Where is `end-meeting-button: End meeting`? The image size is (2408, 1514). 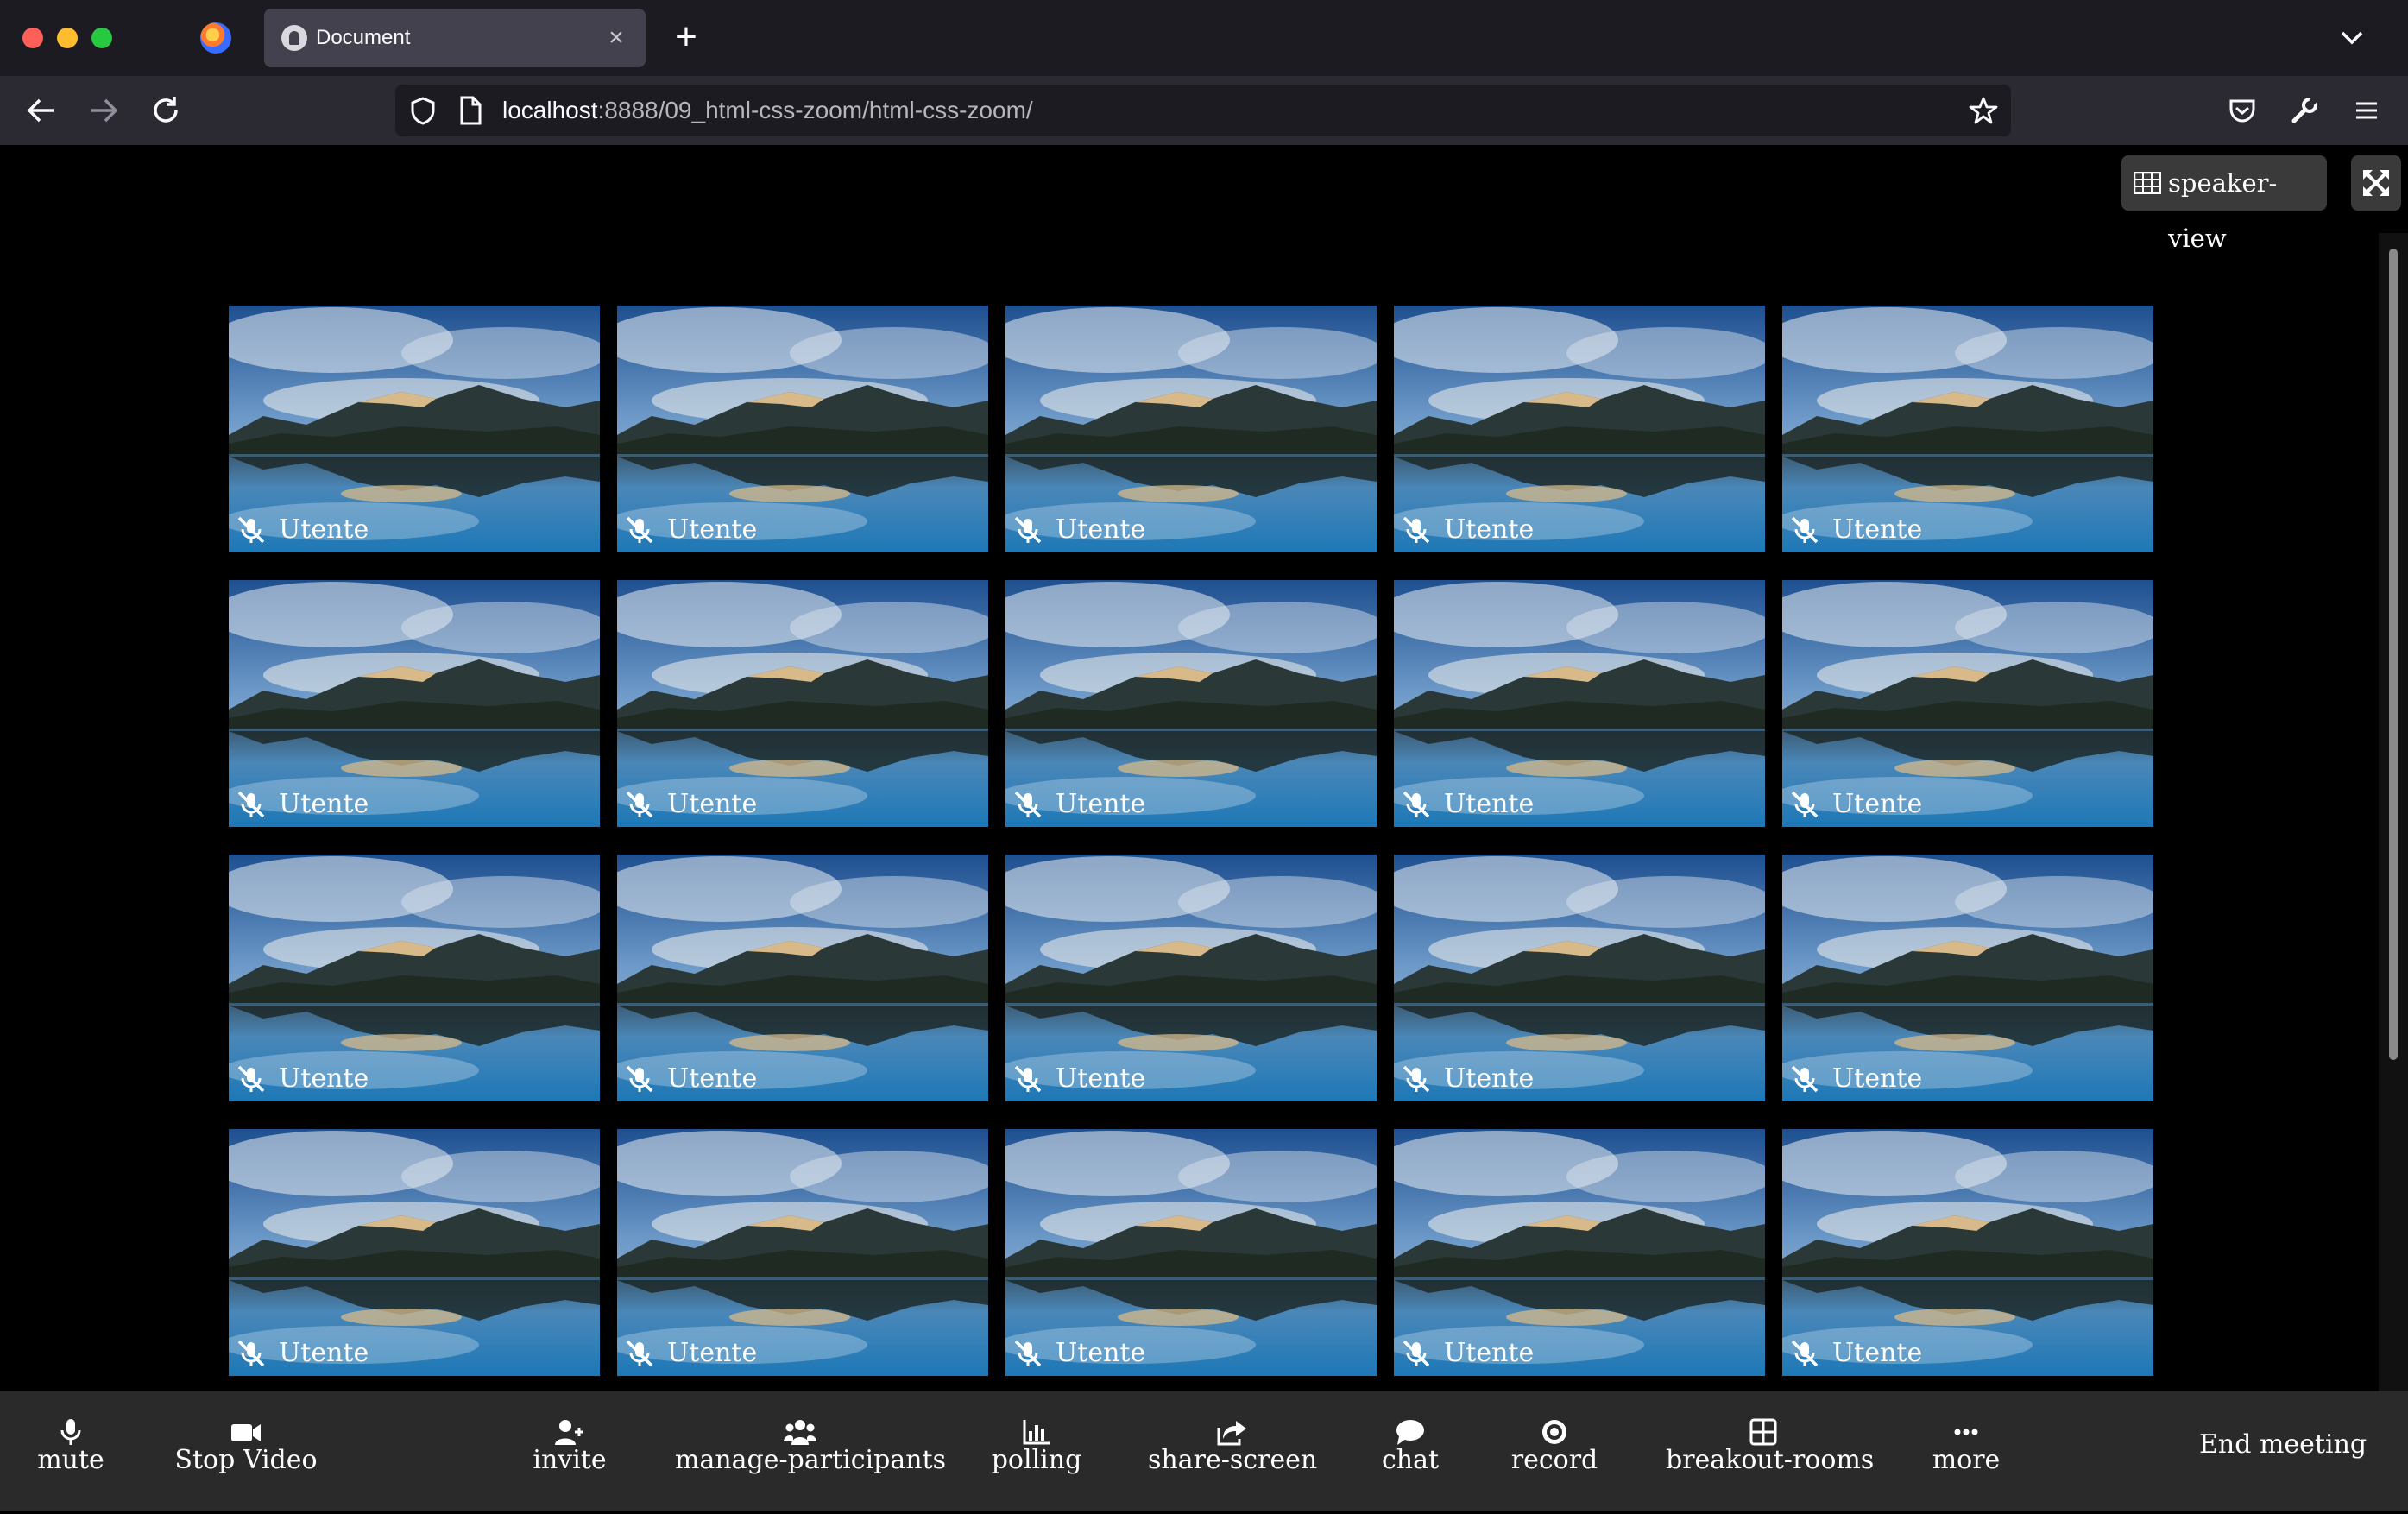 end-meeting-button: End meeting is located at coordinates (2283, 1444).